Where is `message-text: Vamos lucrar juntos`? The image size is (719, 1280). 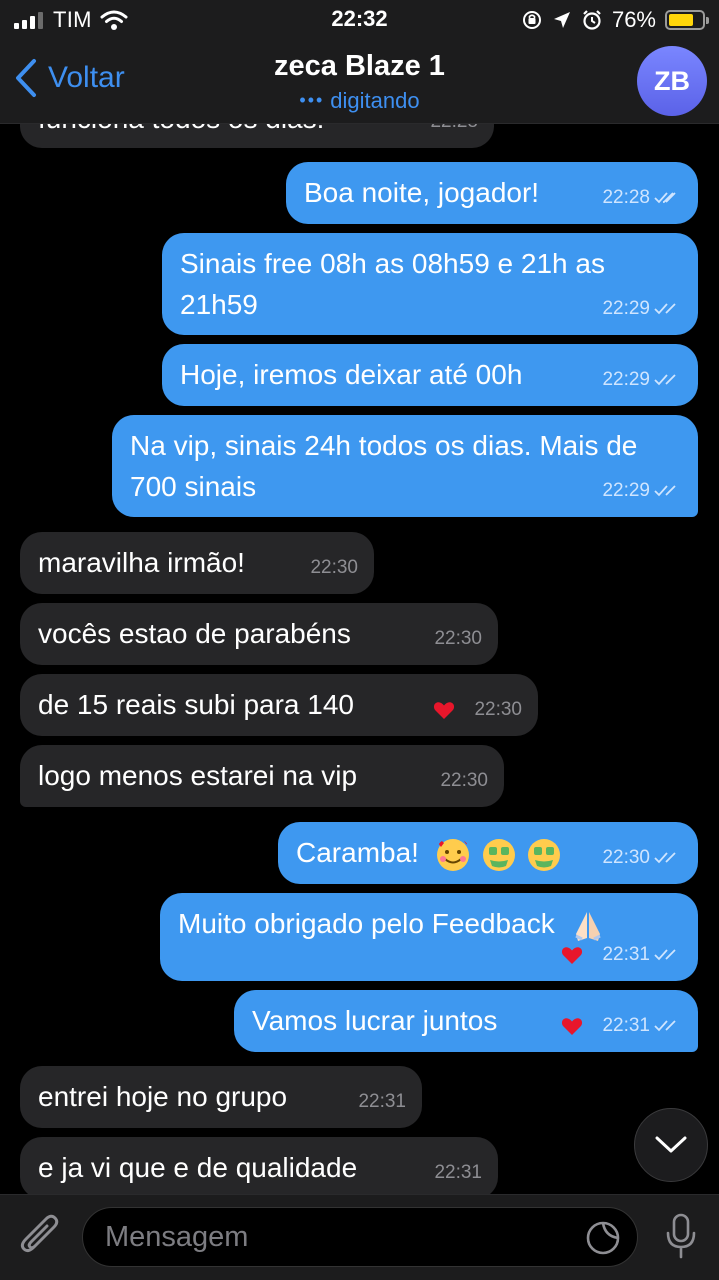
message-text: Vamos lucrar juntos is located at coordinates (375, 1020).